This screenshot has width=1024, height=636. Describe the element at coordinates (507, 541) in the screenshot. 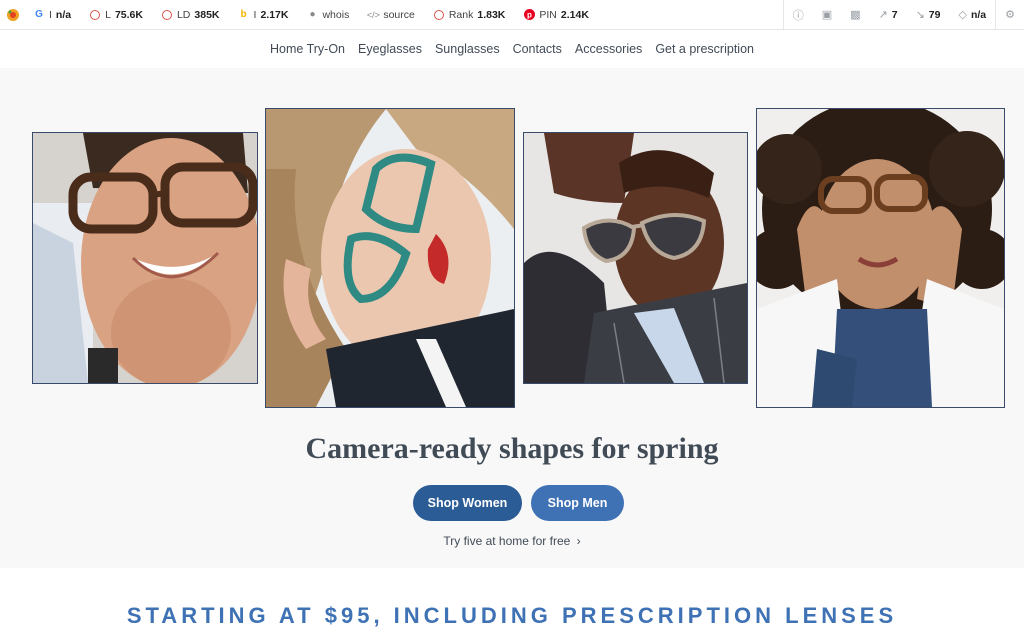

I see `try-at-home-label: Try five at home for free` at that location.